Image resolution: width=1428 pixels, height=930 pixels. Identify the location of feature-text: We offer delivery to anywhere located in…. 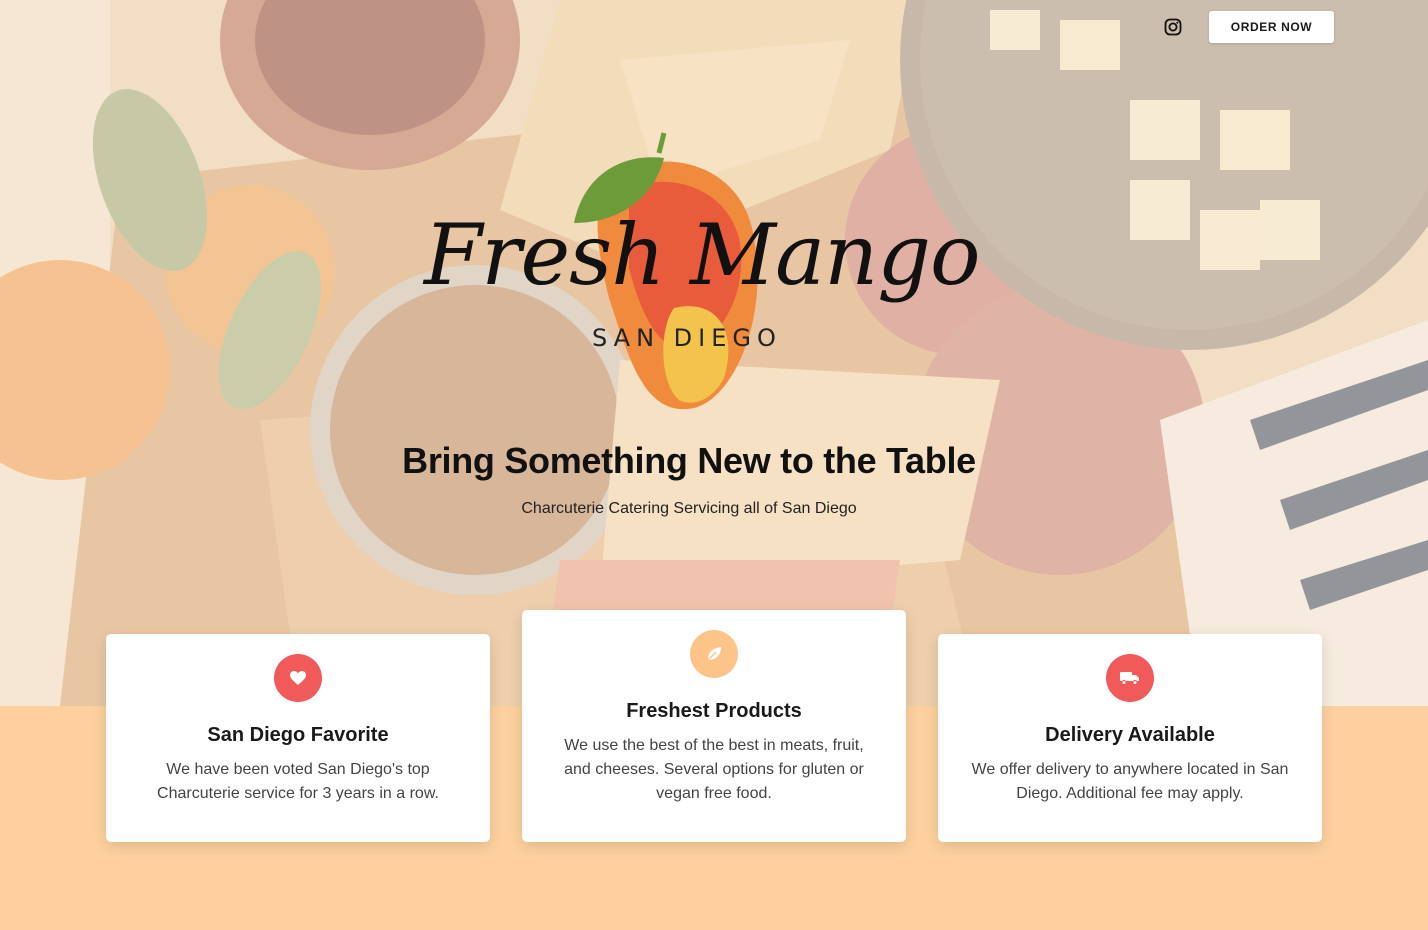
(1130, 781).